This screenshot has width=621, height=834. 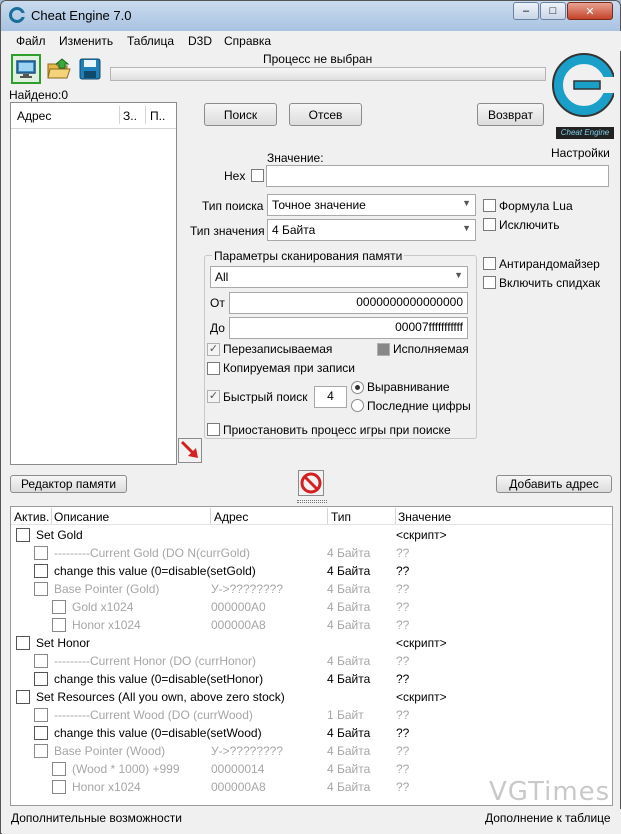 What do you see at coordinates (371, 205) in the screenshot?
I see `scan-type-dropdown: Точное значение ▼` at bounding box center [371, 205].